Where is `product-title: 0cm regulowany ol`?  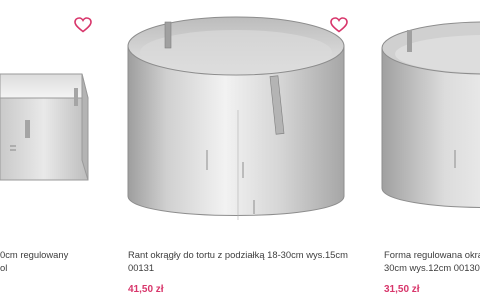
product-title: 0cm regulowany ol is located at coordinates (55, 261).